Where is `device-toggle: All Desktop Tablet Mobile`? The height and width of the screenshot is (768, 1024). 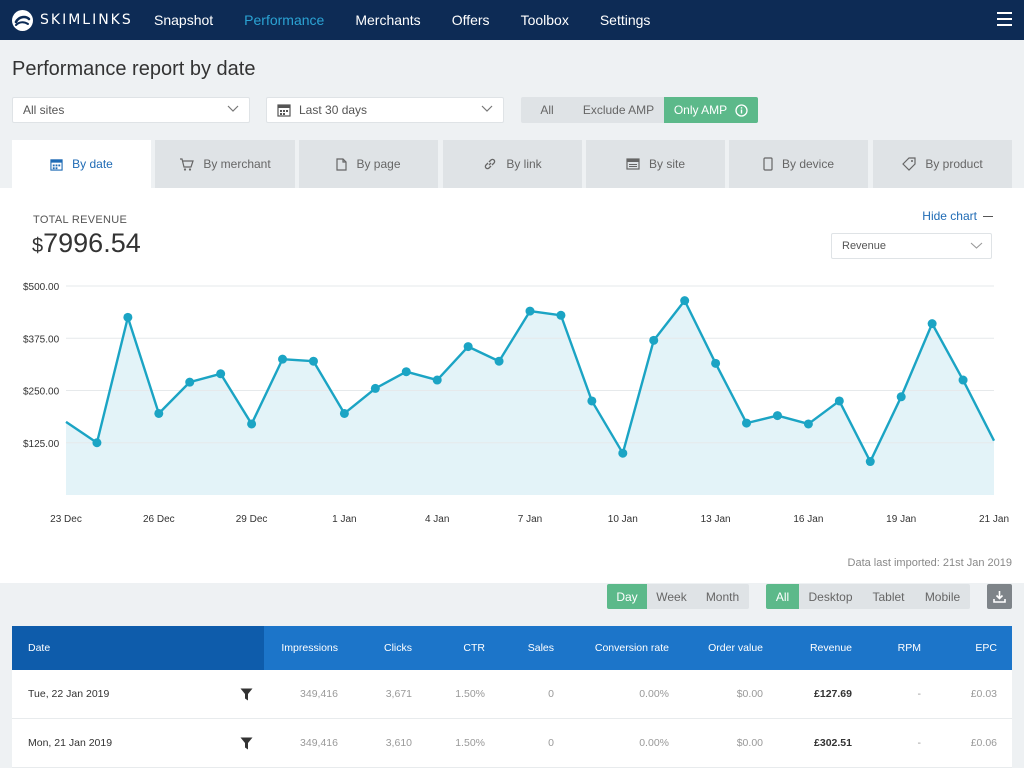
device-toggle: All Desktop Tablet Mobile is located at coordinates (868, 596).